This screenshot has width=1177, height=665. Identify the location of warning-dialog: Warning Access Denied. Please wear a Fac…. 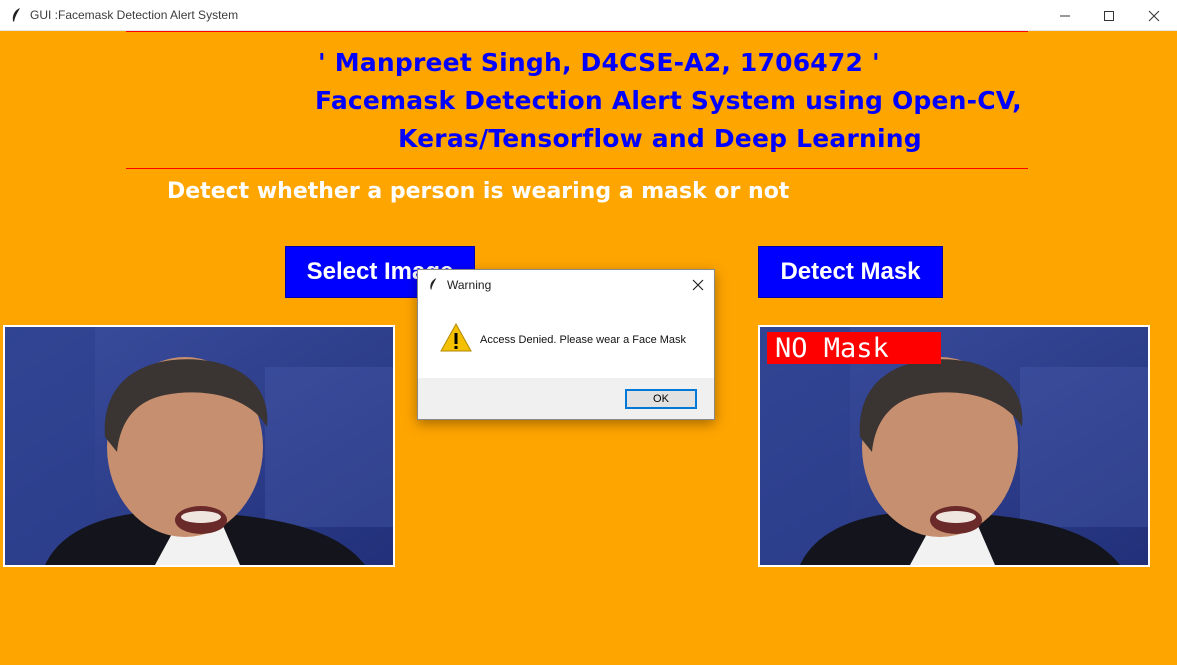
(566, 344).